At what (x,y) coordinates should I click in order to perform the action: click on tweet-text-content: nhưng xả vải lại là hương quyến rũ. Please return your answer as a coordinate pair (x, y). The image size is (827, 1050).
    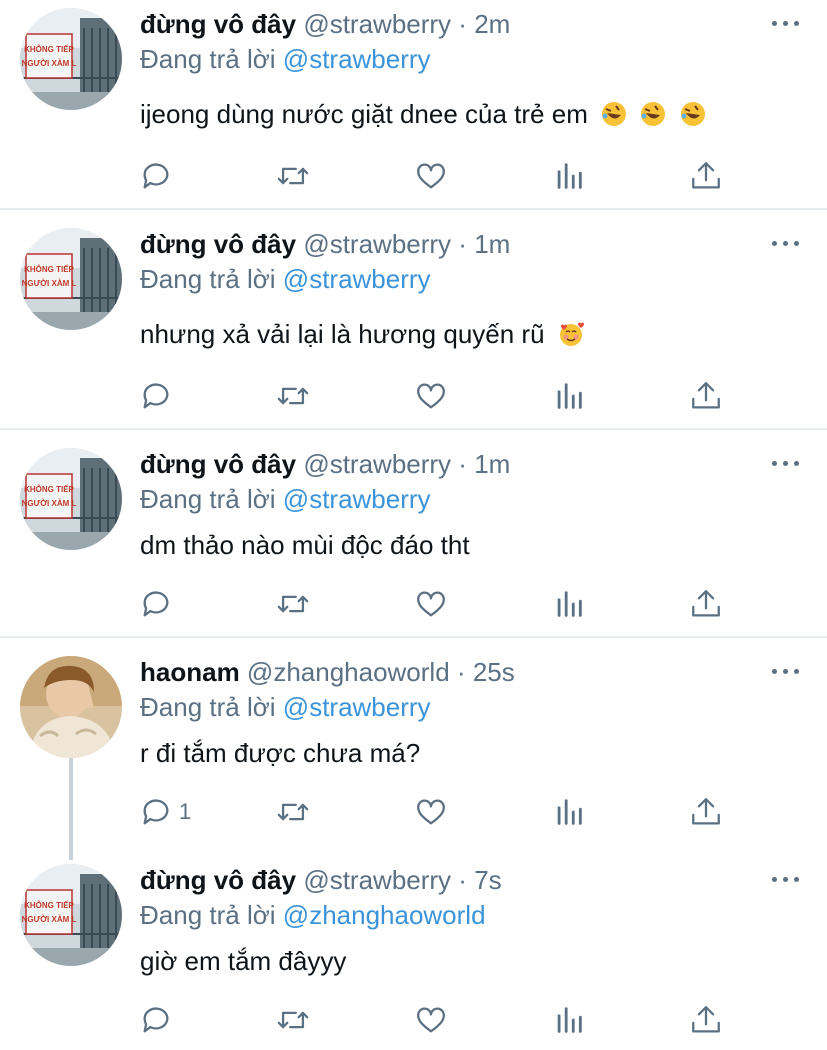
    Looking at the image, I should click on (342, 334).